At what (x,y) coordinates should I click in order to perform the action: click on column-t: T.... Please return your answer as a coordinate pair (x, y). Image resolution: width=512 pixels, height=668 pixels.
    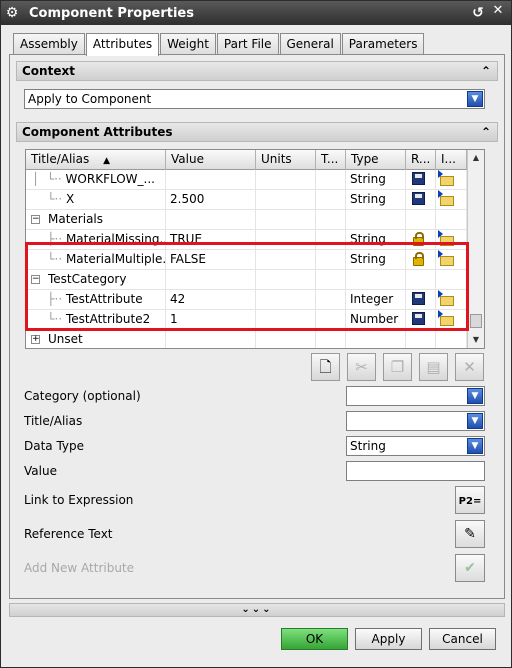
    Looking at the image, I should click on (331, 160).